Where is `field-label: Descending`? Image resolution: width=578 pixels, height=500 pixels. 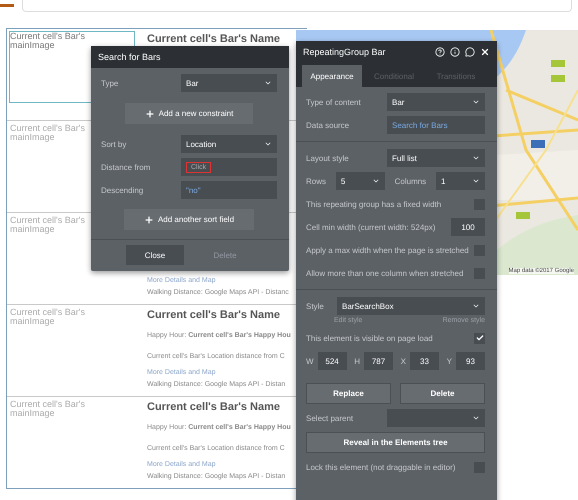
field-label: Descending is located at coordinates (122, 190).